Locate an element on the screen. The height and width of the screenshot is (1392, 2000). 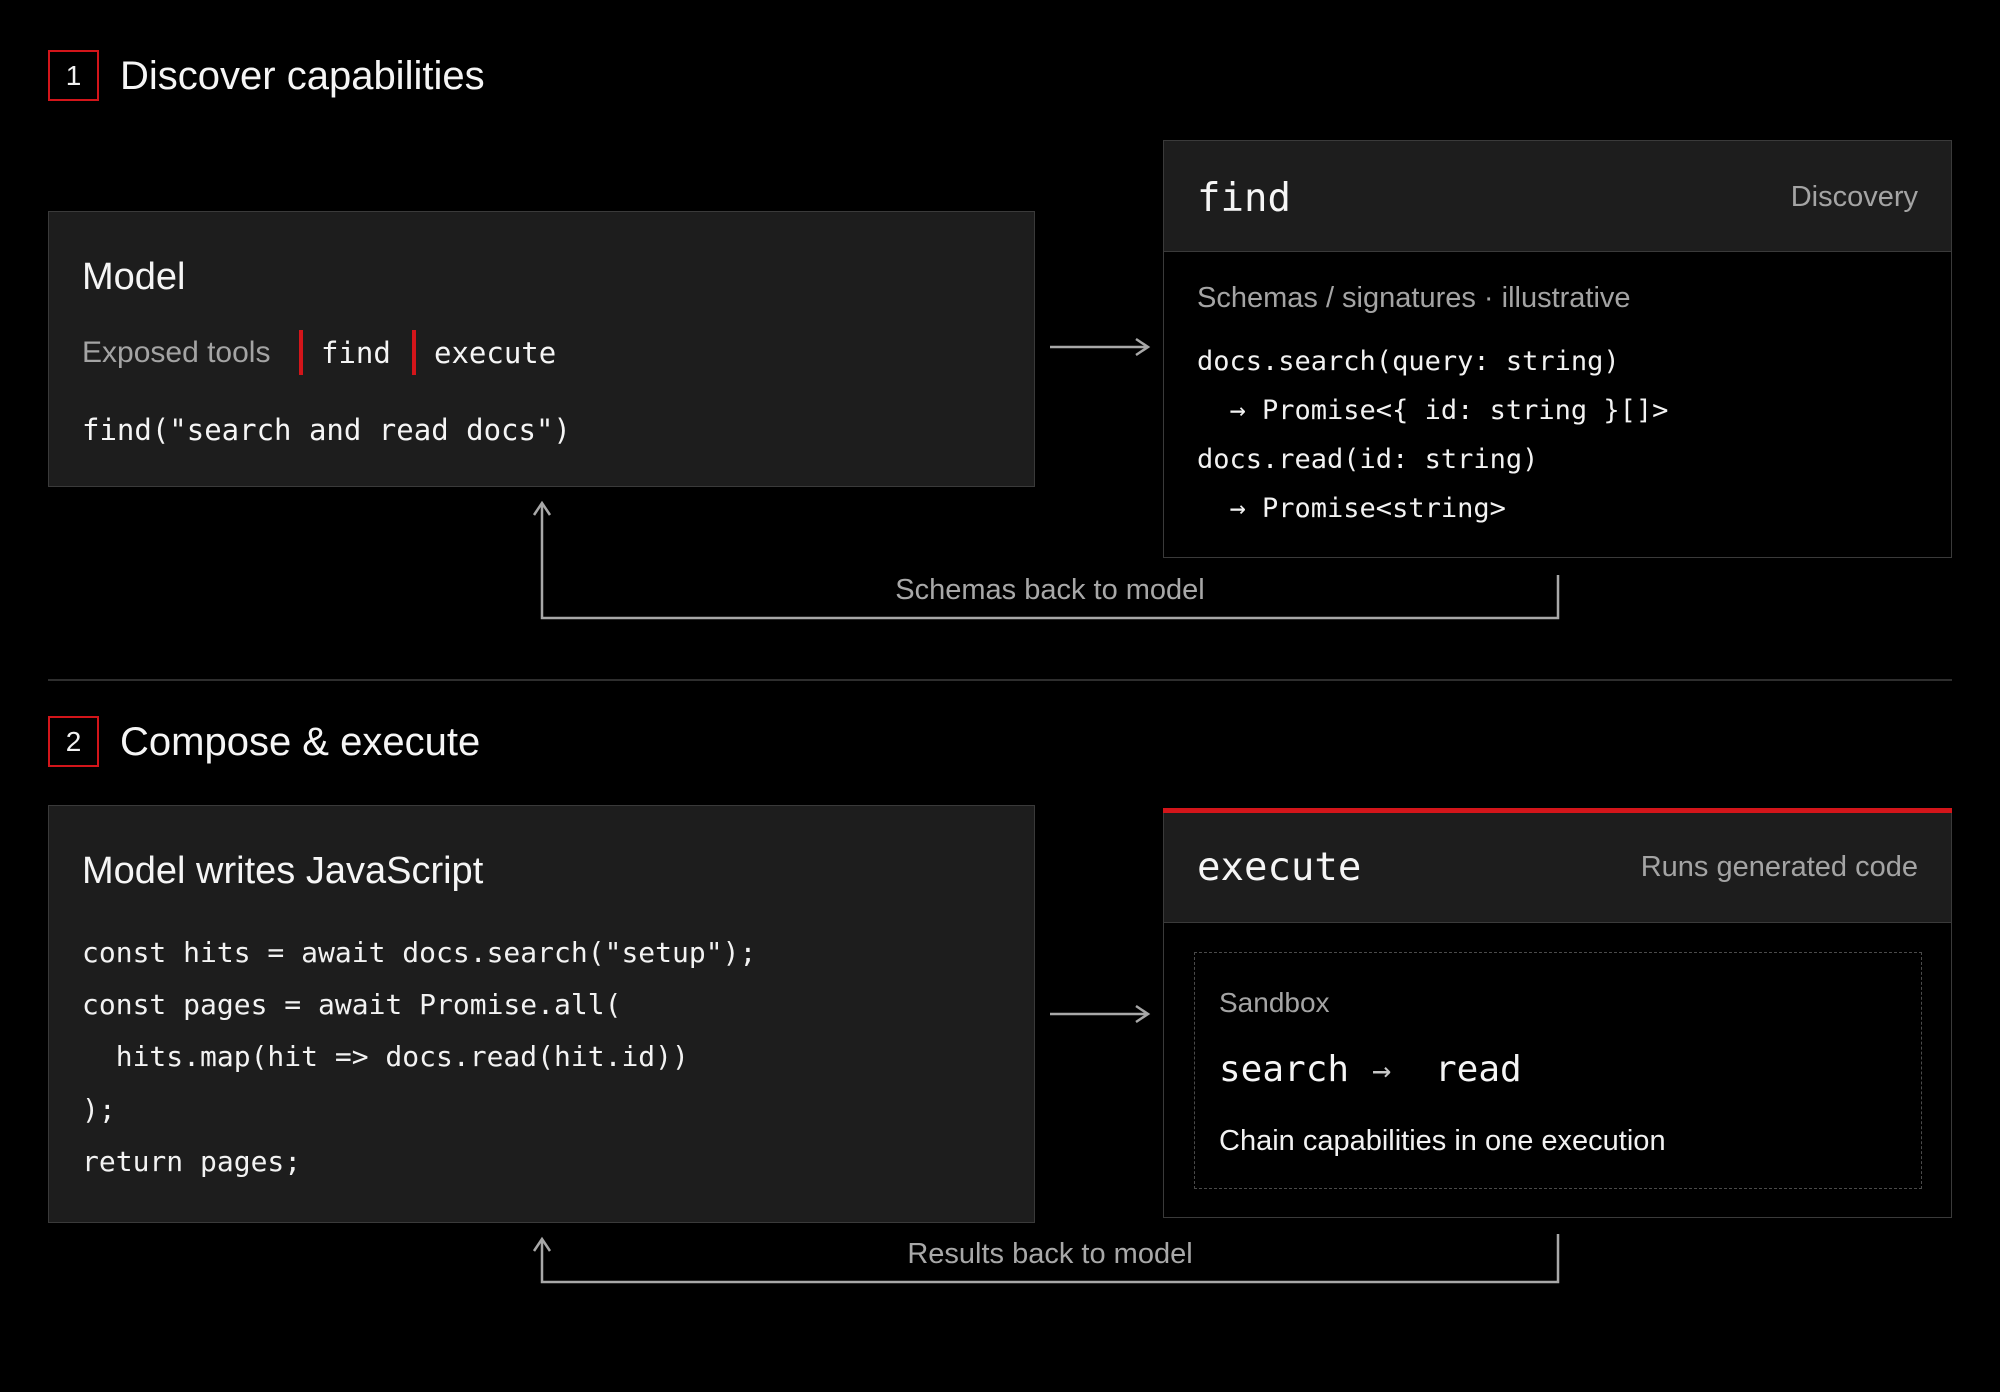
section-divider is located at coordinates (1000, 680).